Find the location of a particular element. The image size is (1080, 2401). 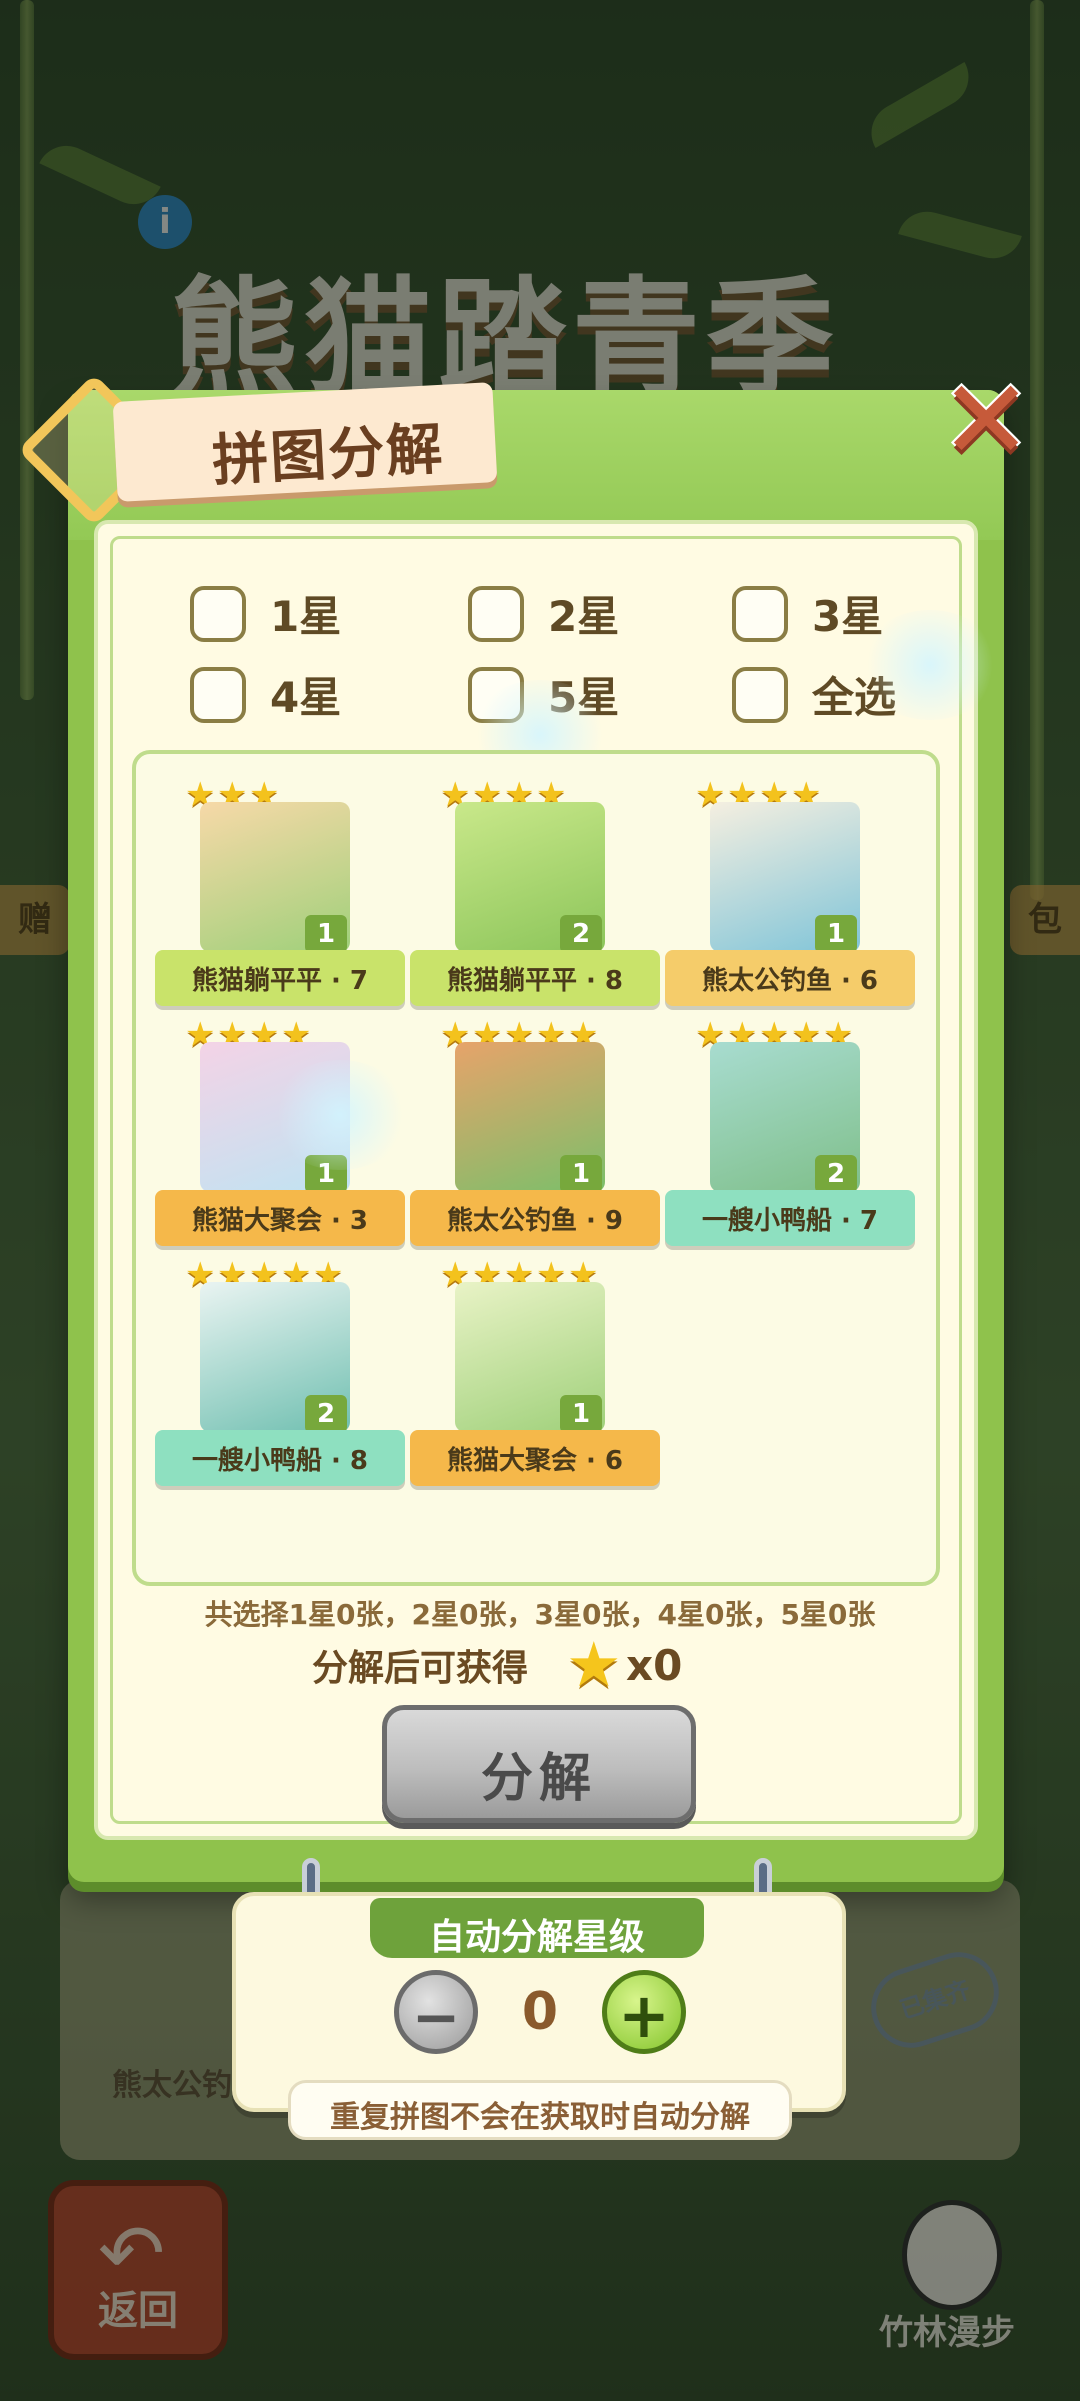

reward-preview: 分解后可获得 ★ x0 is located at coordinates (497, 1664).